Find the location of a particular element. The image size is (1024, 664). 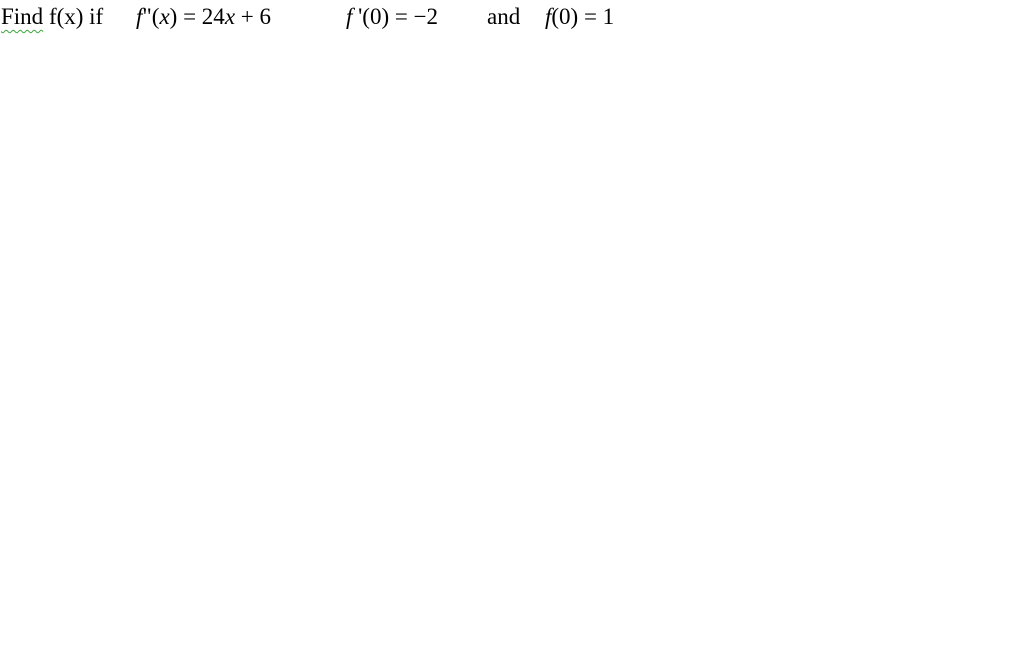

eq1-primes: " is located at coordinates (147, 16).